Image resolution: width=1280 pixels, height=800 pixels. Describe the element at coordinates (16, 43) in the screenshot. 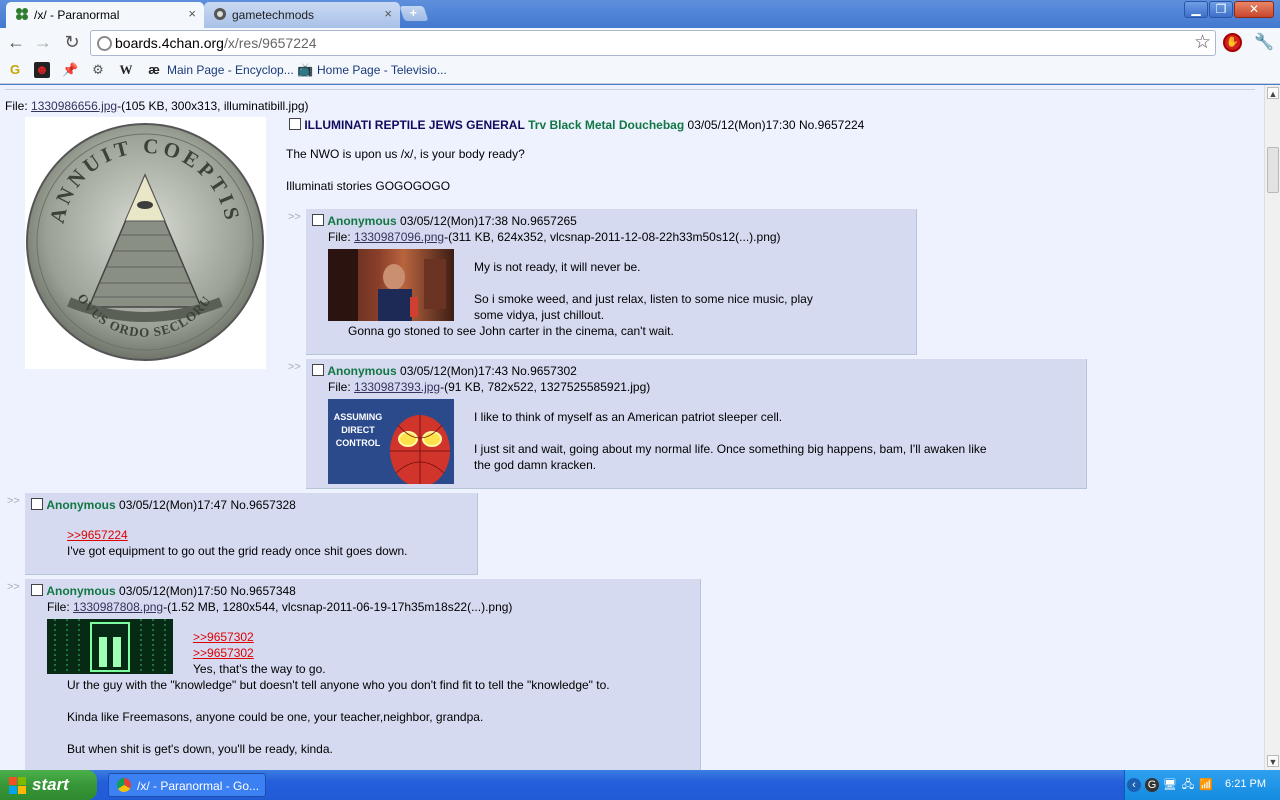

I see `back-icon: ←` at that location.